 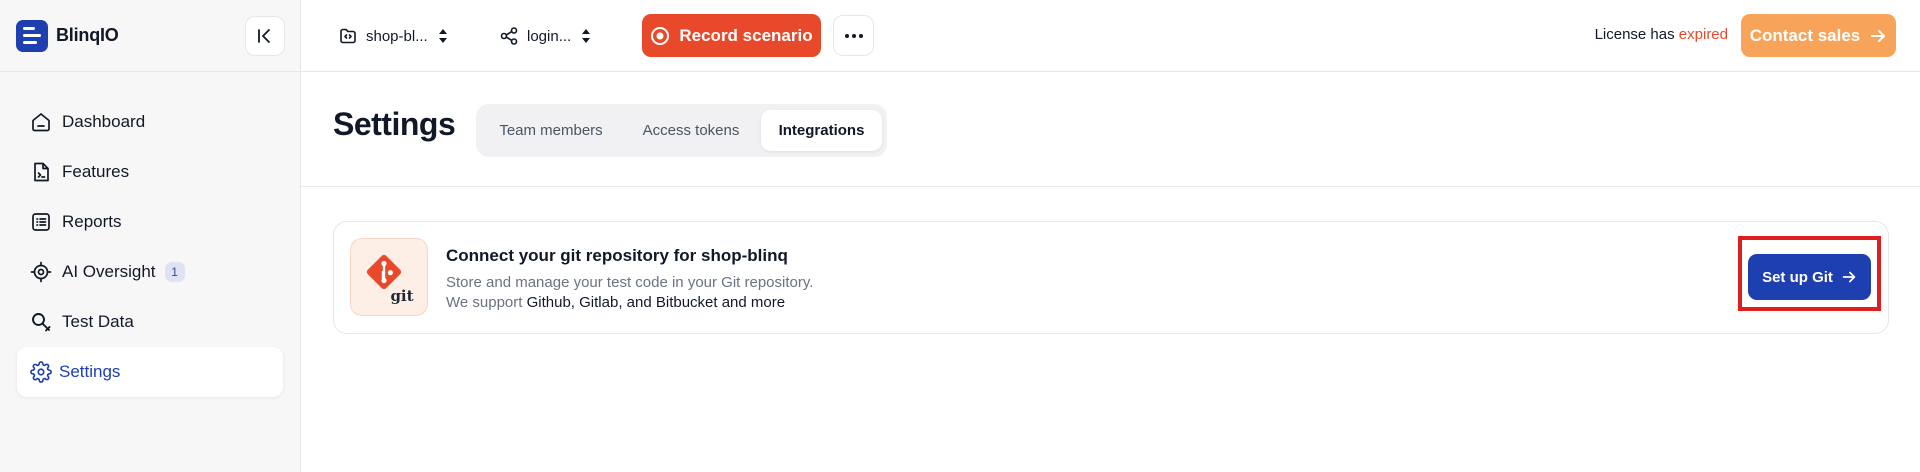 What do you see at coordinates (746, 35) in the screenshot?
I see `record-scenario-label: Record scenario` at bounding box center [746, 35].